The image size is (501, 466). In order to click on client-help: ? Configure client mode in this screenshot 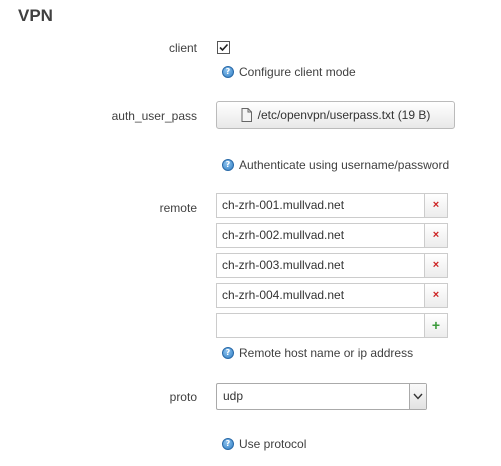, I will do `click(289, 72)`.